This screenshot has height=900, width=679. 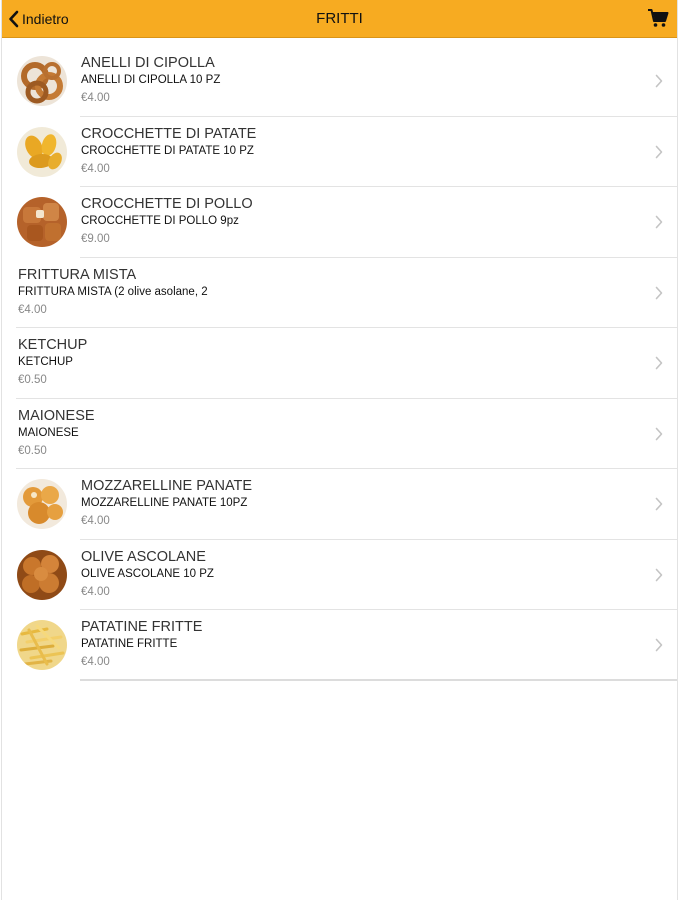 I want to click on onion-rings-image, so click(x=42, y=81).